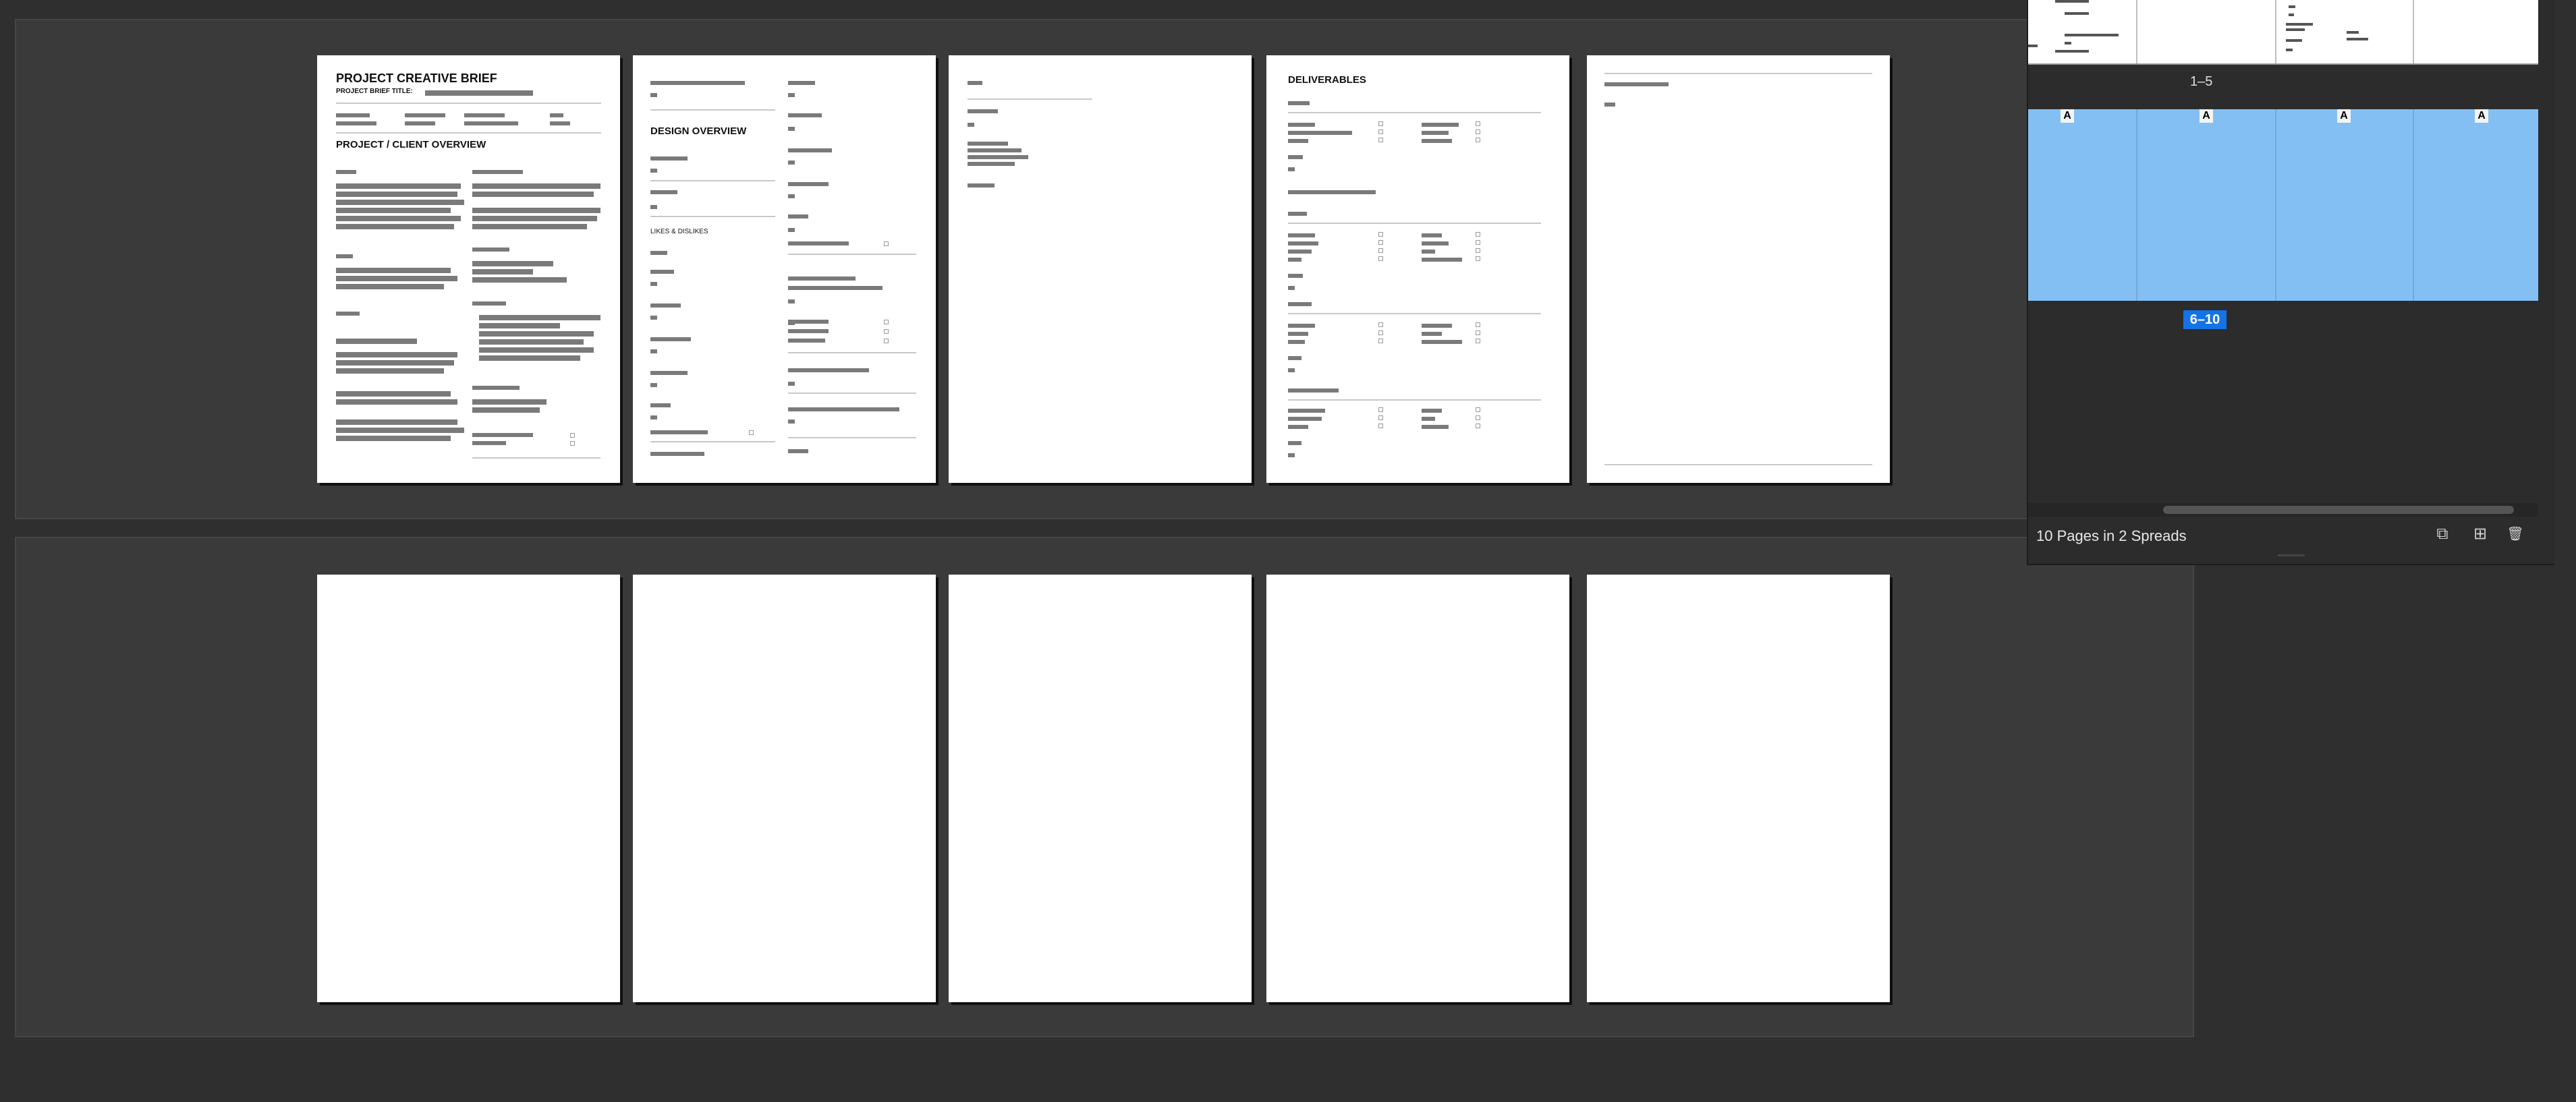 This screenshot has height=1102, width=2576. What do you see at coordinates (374, 91) in the screenshot?
I see `page-subtitle: PROJECT BRIEF TITLE:` at bounding box center [374, 91].